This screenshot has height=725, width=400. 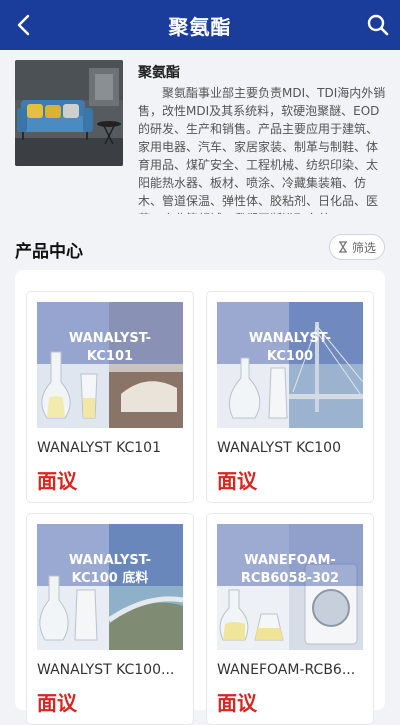 What do you see at coordinates (110, 578) in the screenshot?
I see `product-image-label-line2: KC100 底料` at bounding box center [110, 578].